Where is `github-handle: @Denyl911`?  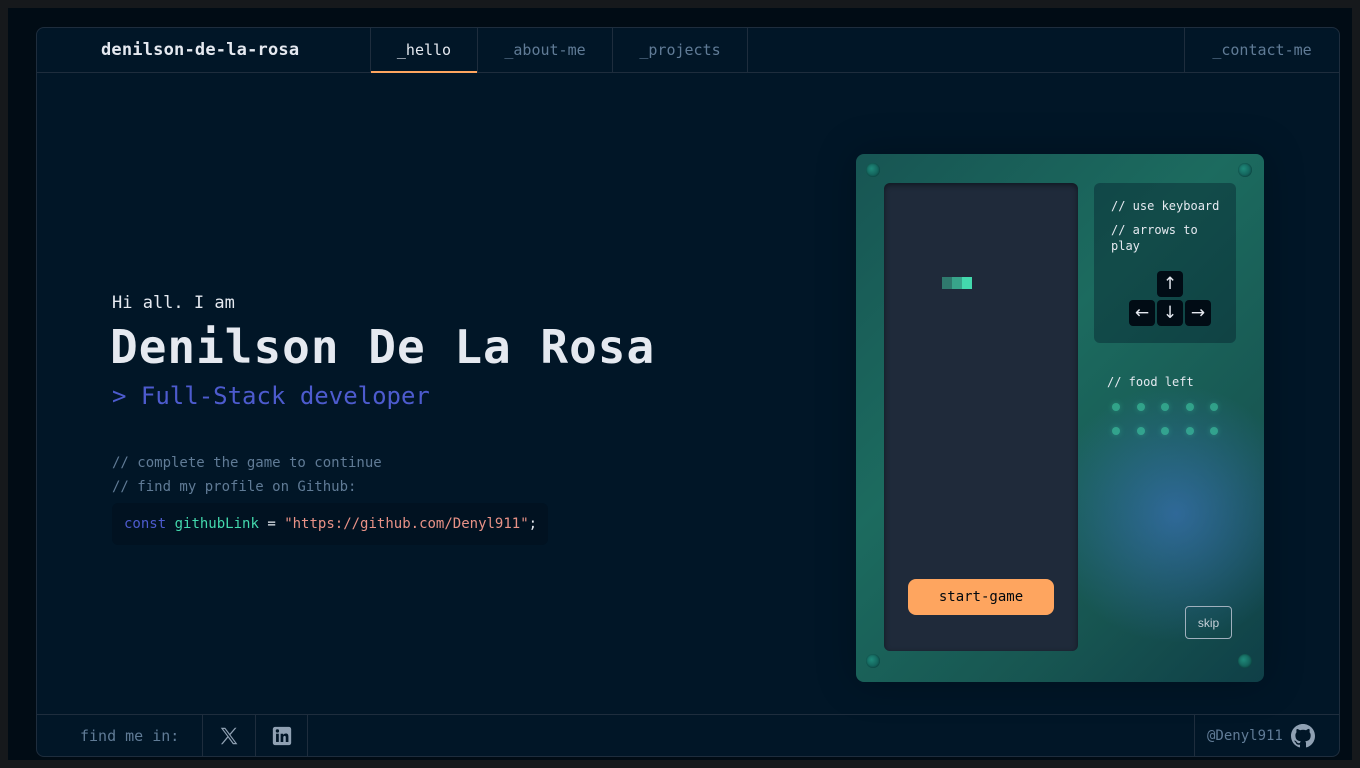
github-handle: @Denyl911 is located at coordinates (1245, 735).